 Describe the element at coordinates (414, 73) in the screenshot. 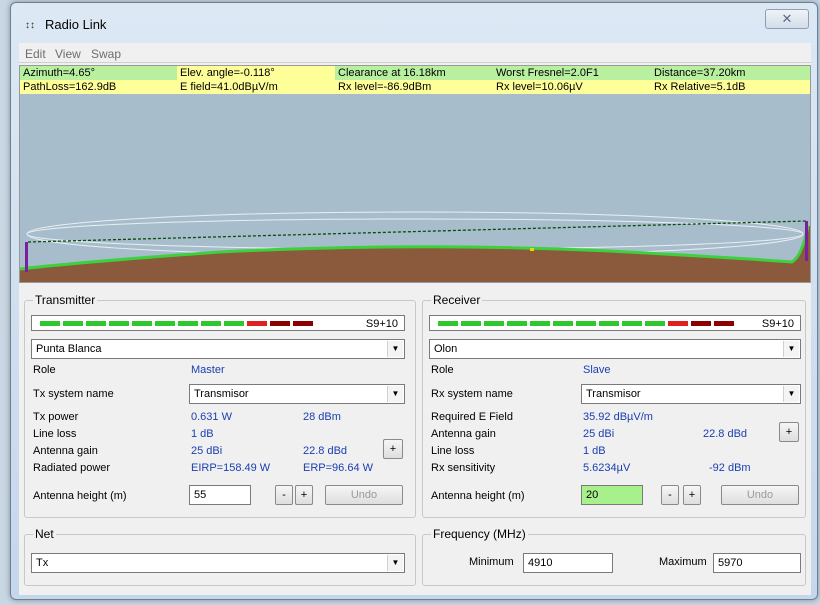

I see `clearance-readout: Clearance at 16.18km` at that location.